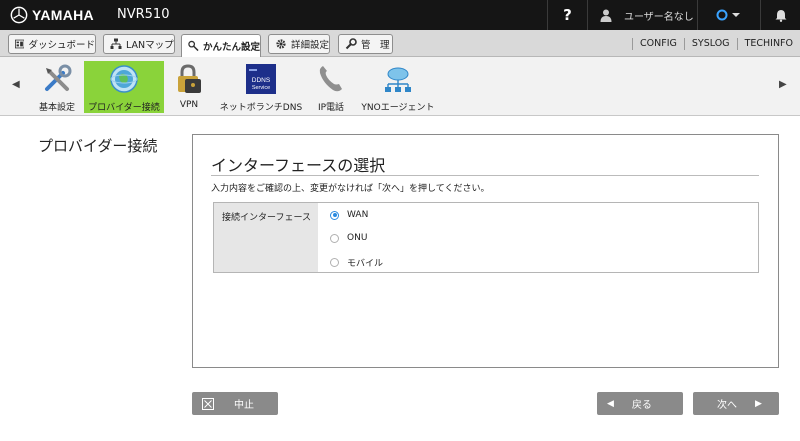  What do you see at coordinates (768, 43) in the screenshot?
I see `techinfo-link: TECHINFO` at bounding box center [768, 43].